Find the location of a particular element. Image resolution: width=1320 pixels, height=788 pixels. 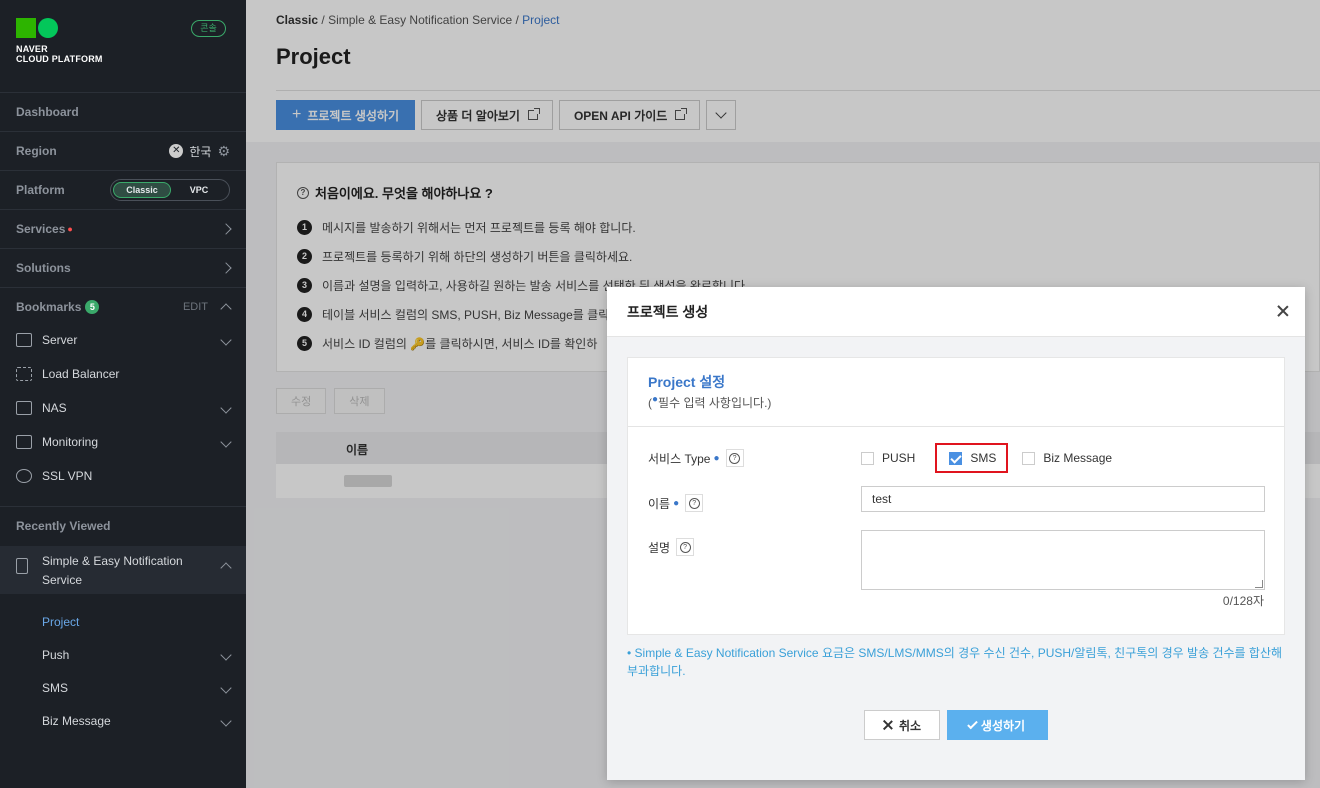

name-help-button: ? is located at coordinates (694, 503).